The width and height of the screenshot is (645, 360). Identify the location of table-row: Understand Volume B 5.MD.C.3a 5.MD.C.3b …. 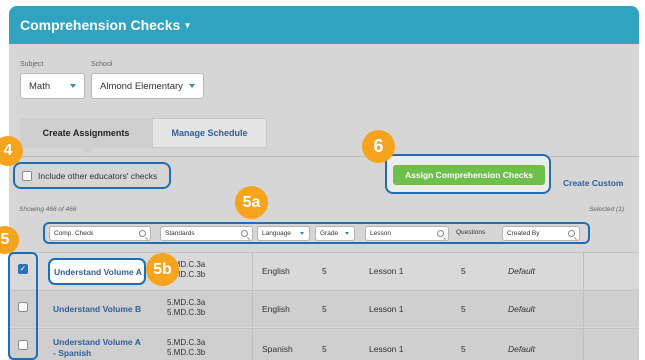
(324, 308).